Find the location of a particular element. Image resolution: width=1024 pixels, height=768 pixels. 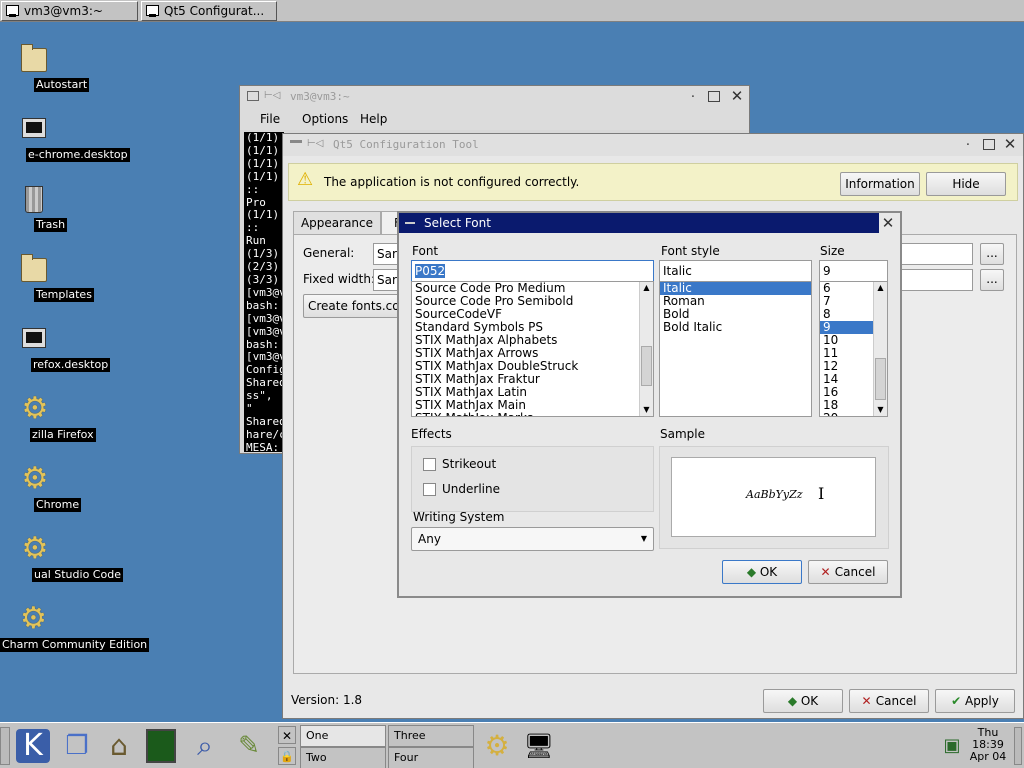

terminal-line: bash: is located at coordinates (263, 305).